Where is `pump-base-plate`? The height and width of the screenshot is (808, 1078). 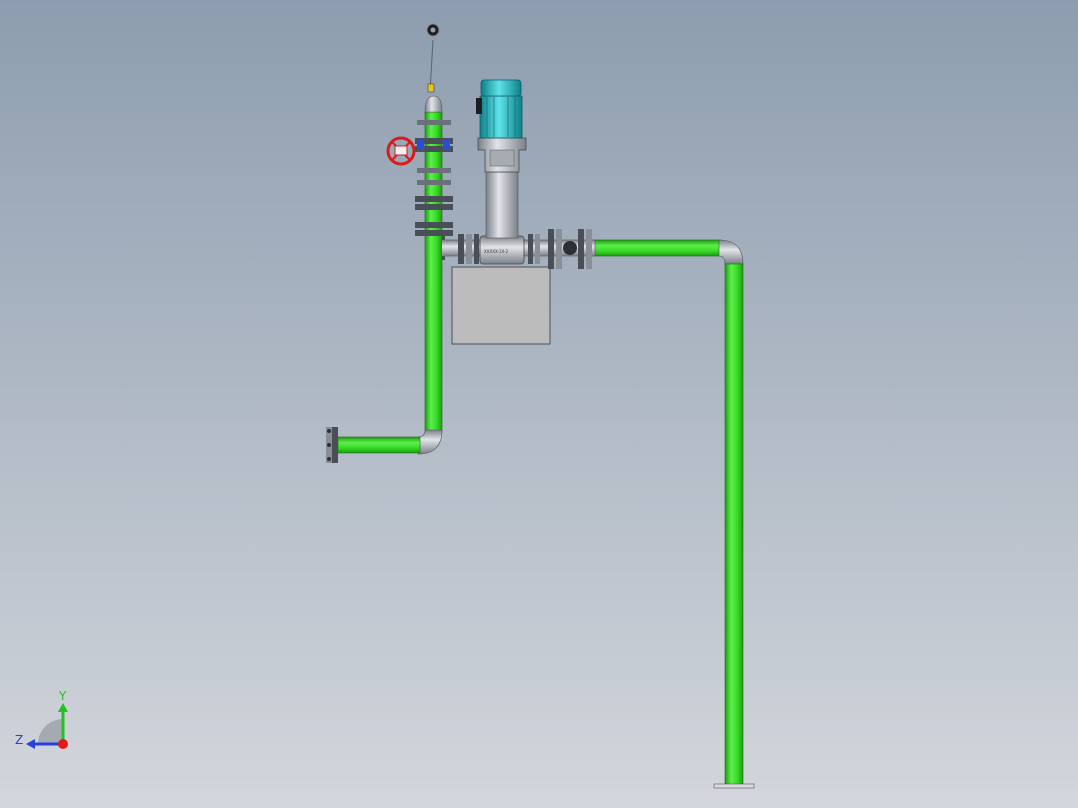 pump-base-plate is located at coordinates (501, 305).